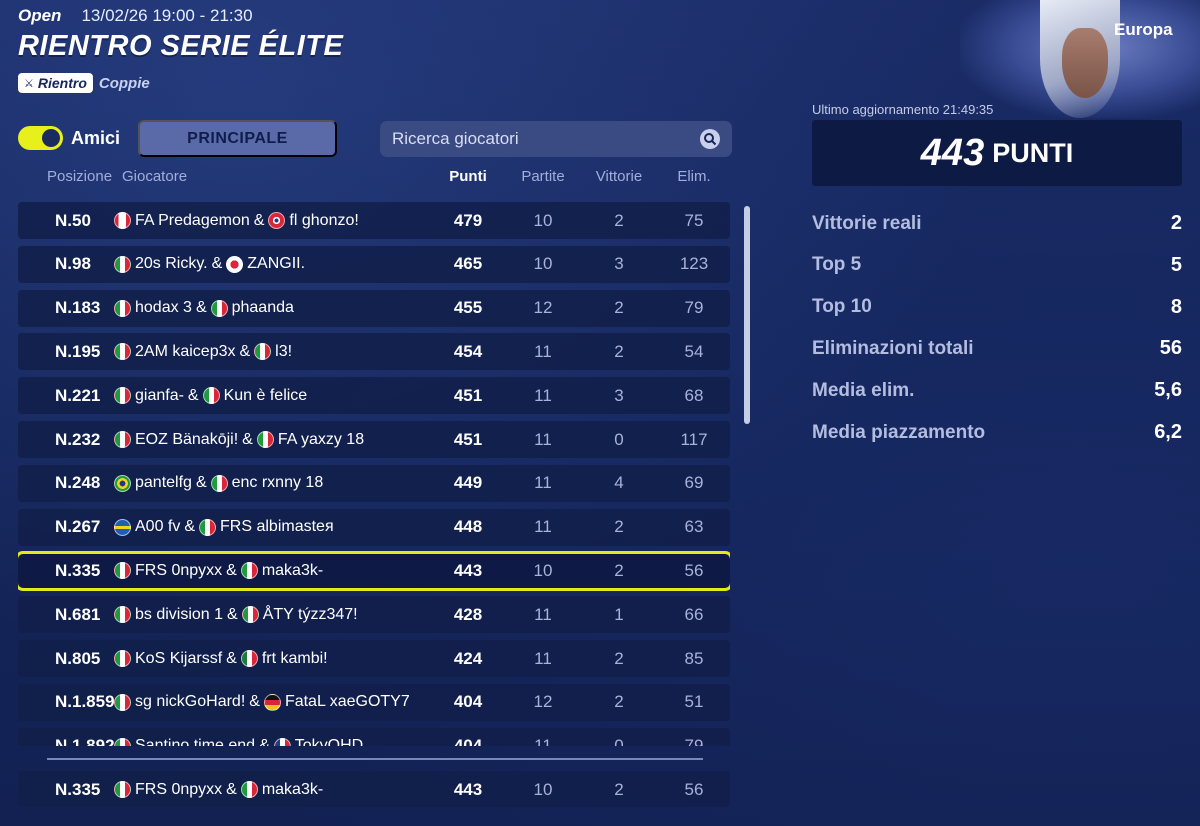  I want to click on table-row: N.681 bs division 1 & ÅTY týzz347! 428 11 1 66, so click(374, 615).